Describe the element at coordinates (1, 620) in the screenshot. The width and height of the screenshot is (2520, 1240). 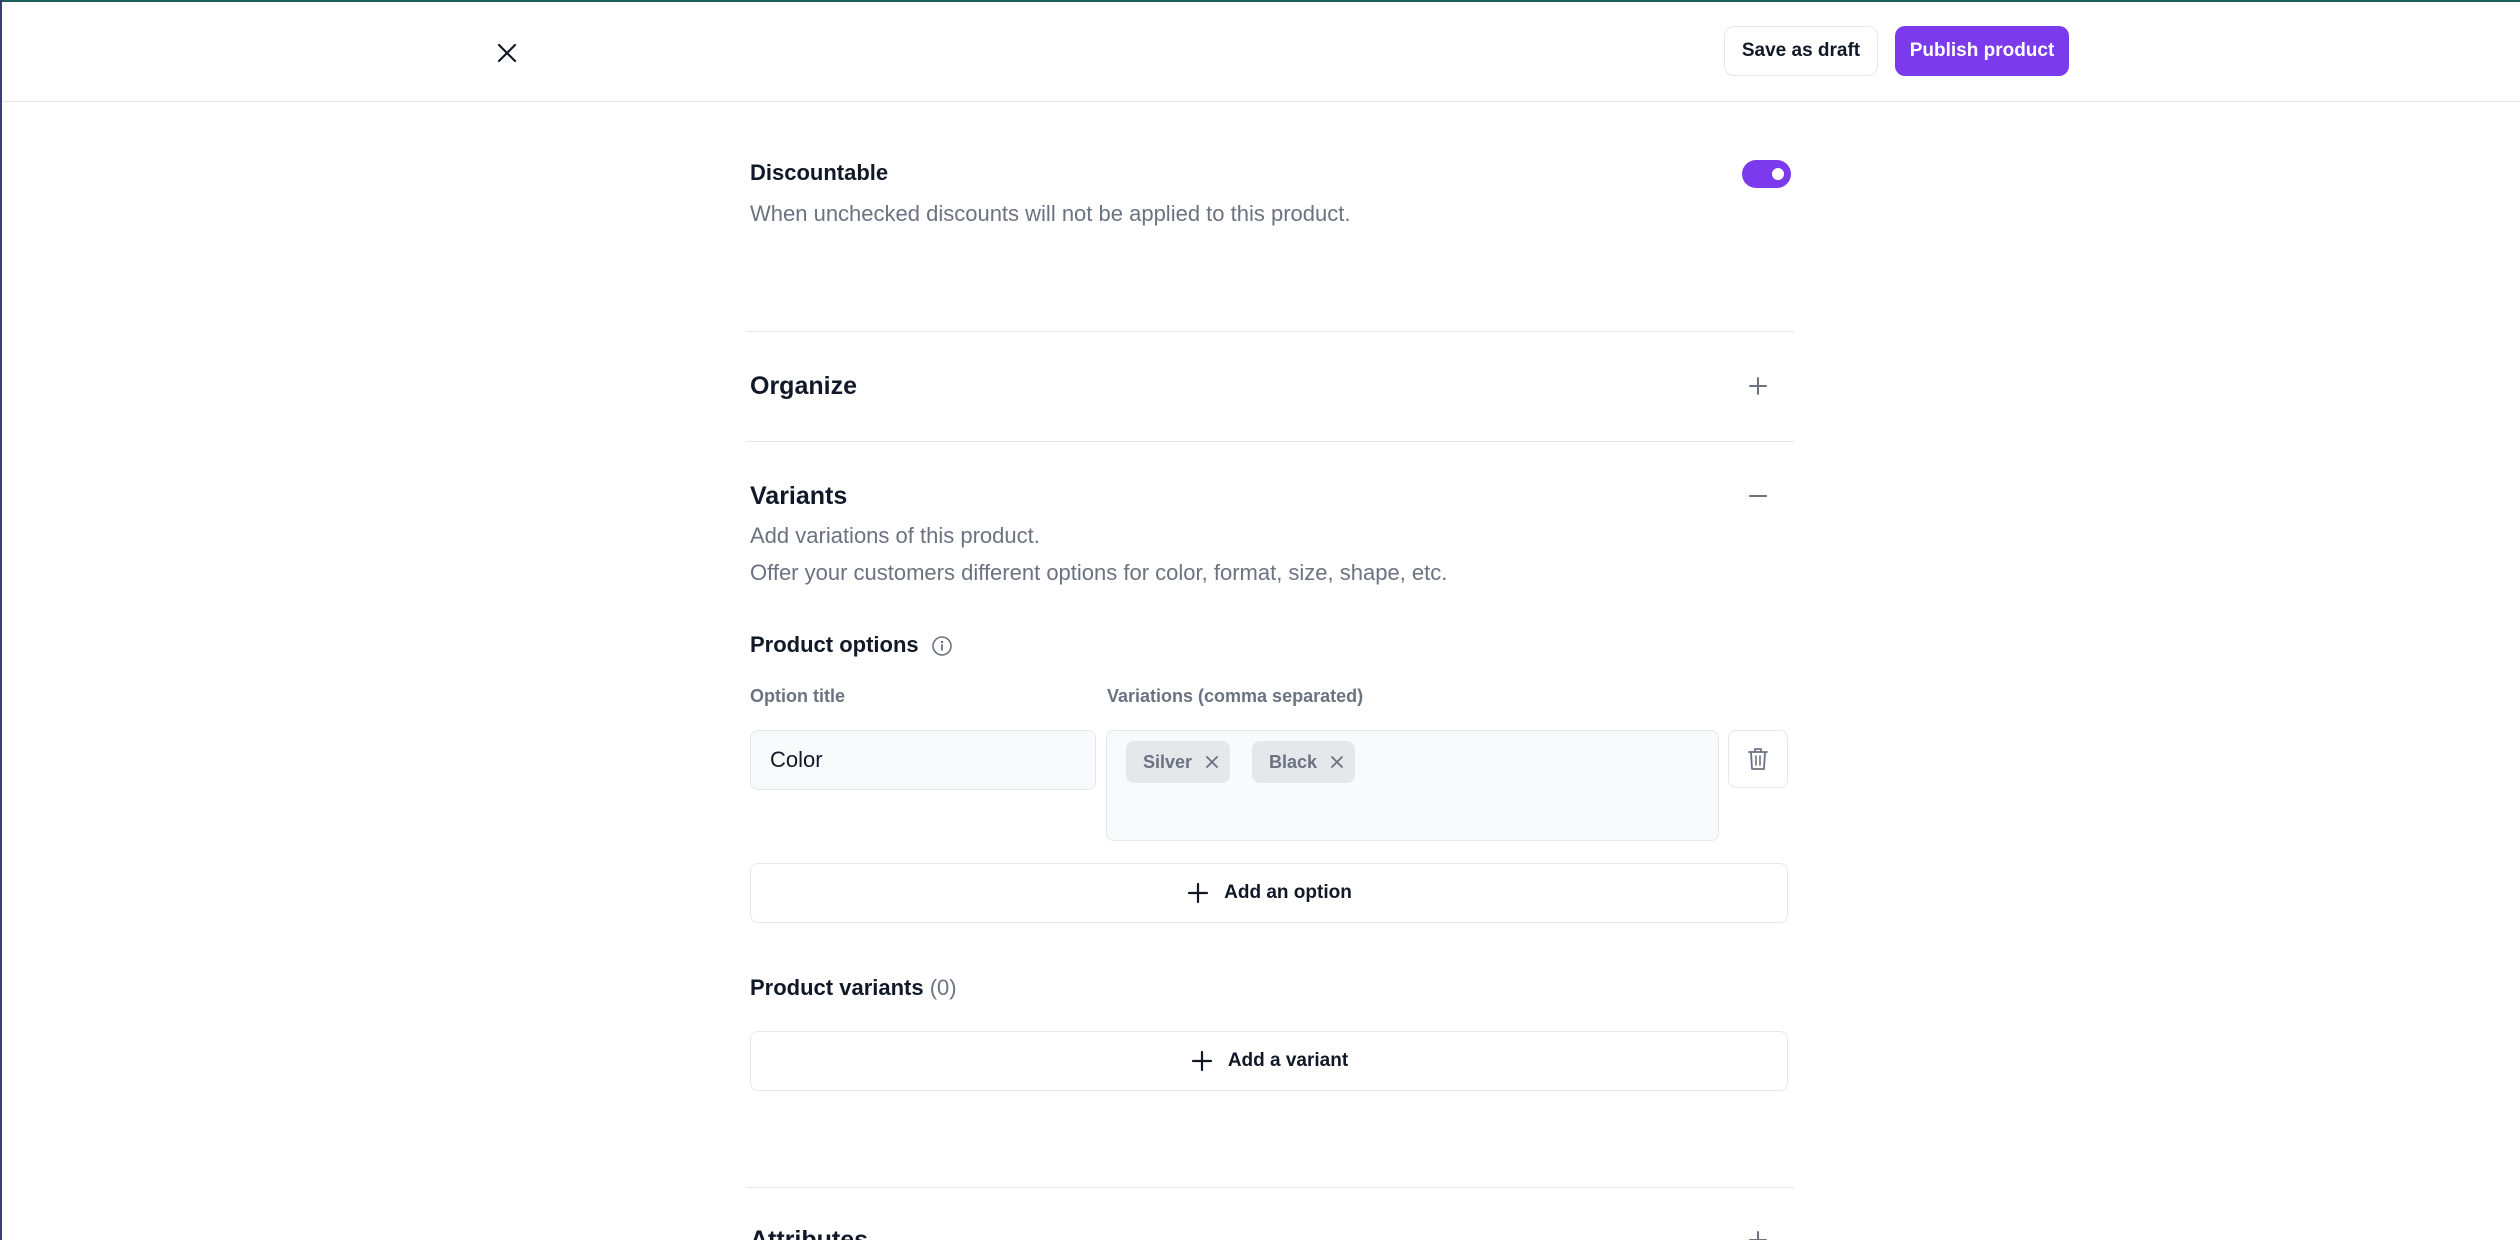
I see `left-accent-line` at that location.